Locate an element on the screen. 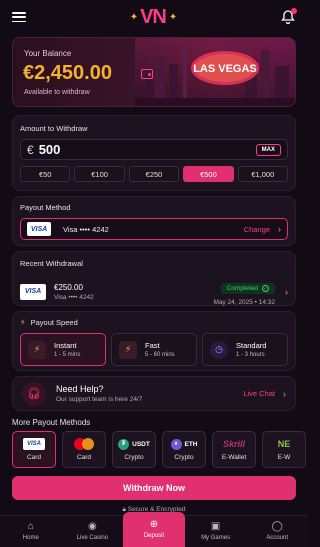  method-eth: ♦ ETH Crypto is located at coordinates (184, 449).